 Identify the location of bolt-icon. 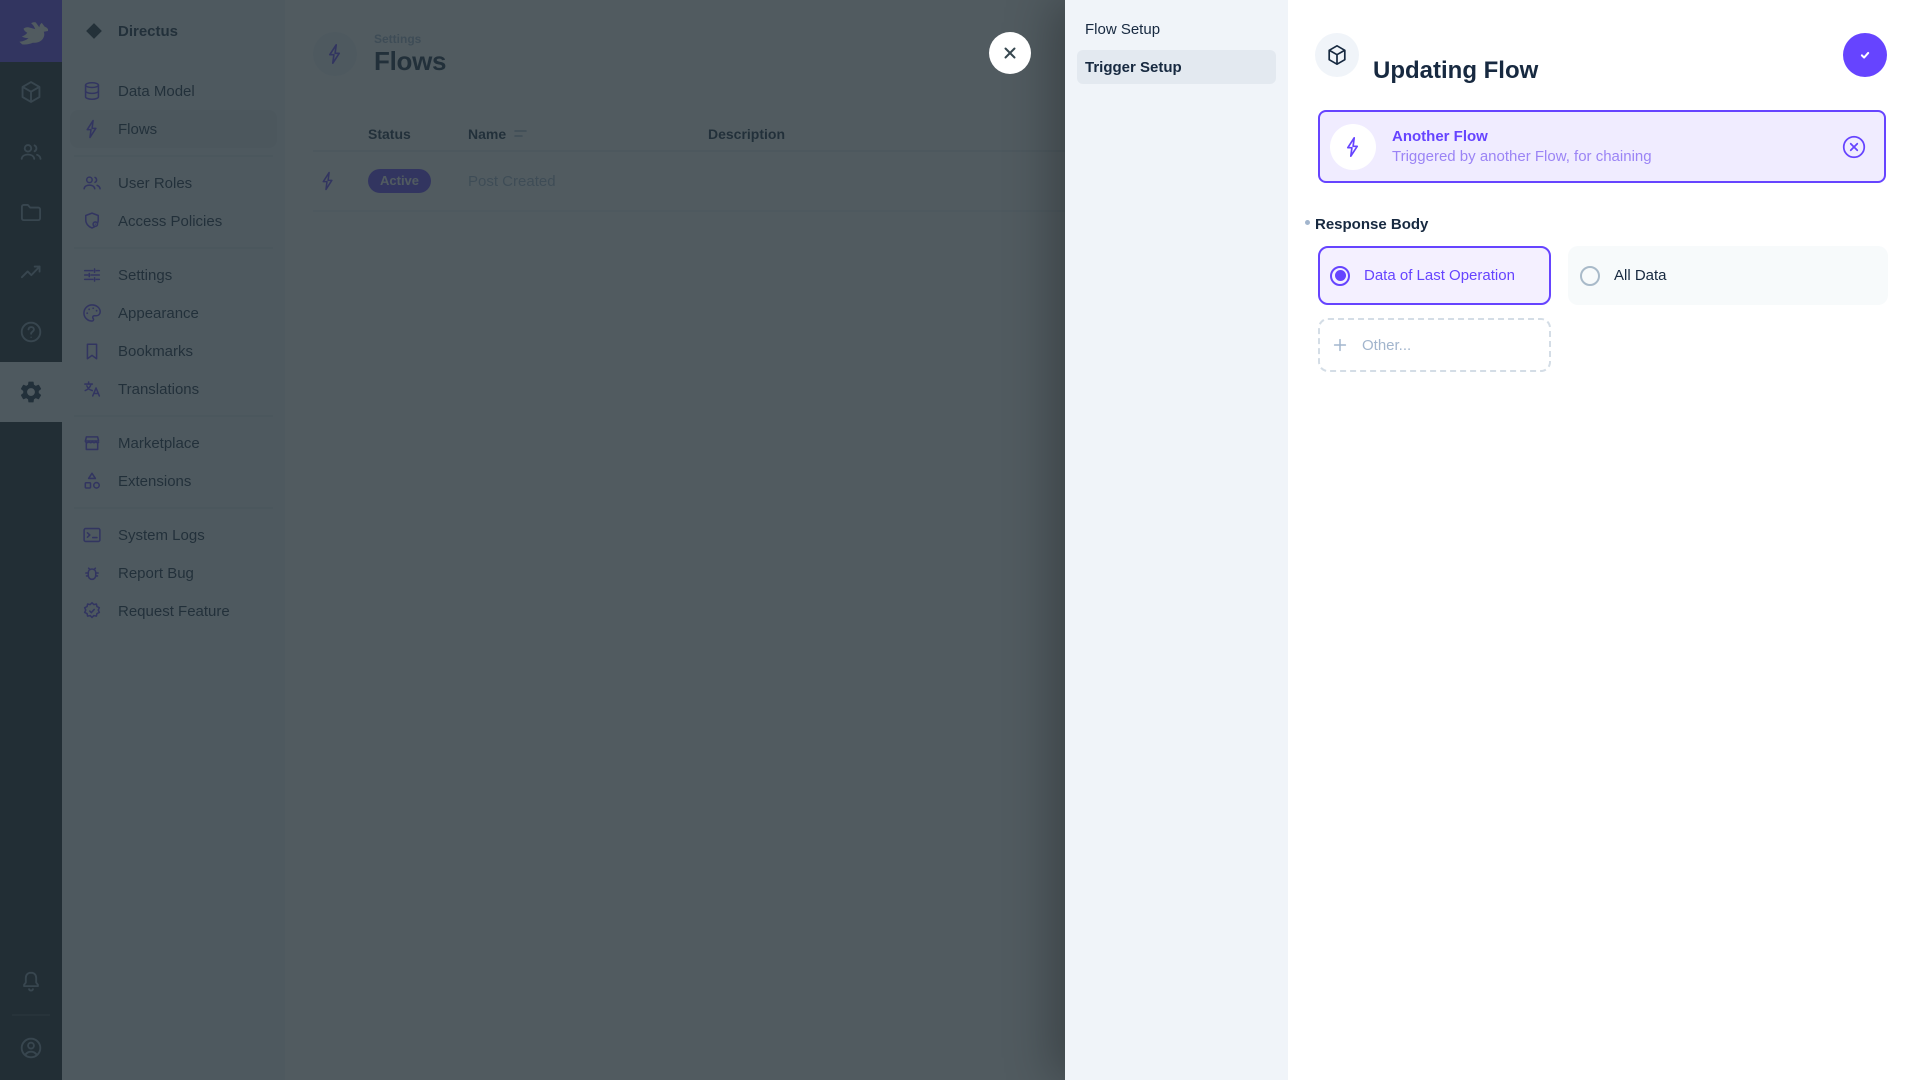
(1352, 146).